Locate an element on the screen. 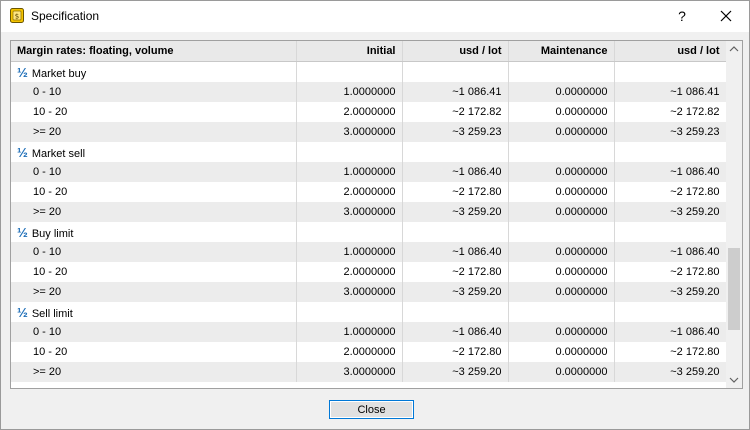 The width and height of the screenshot is (750, 430). chevron-down-icon is located at coordinates (734, 380).